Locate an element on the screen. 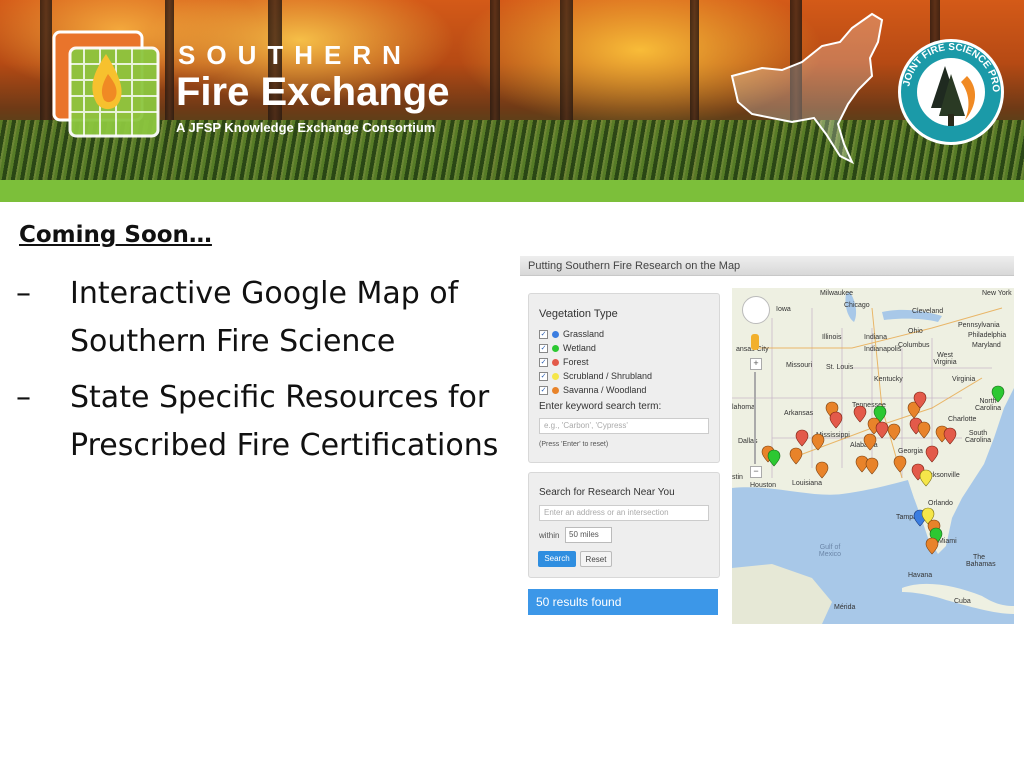 This screenshot has width=1024, height=768. vegetation-label: Savanna / Woodland is located at coordinates (605, 390).